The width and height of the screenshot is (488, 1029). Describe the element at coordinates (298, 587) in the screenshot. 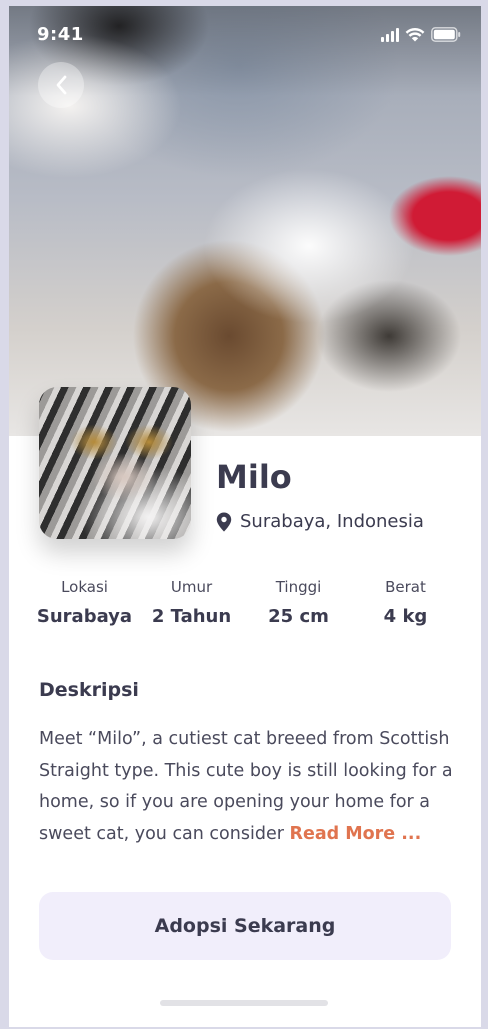

I see `stat-label: Tinggi` at that location.